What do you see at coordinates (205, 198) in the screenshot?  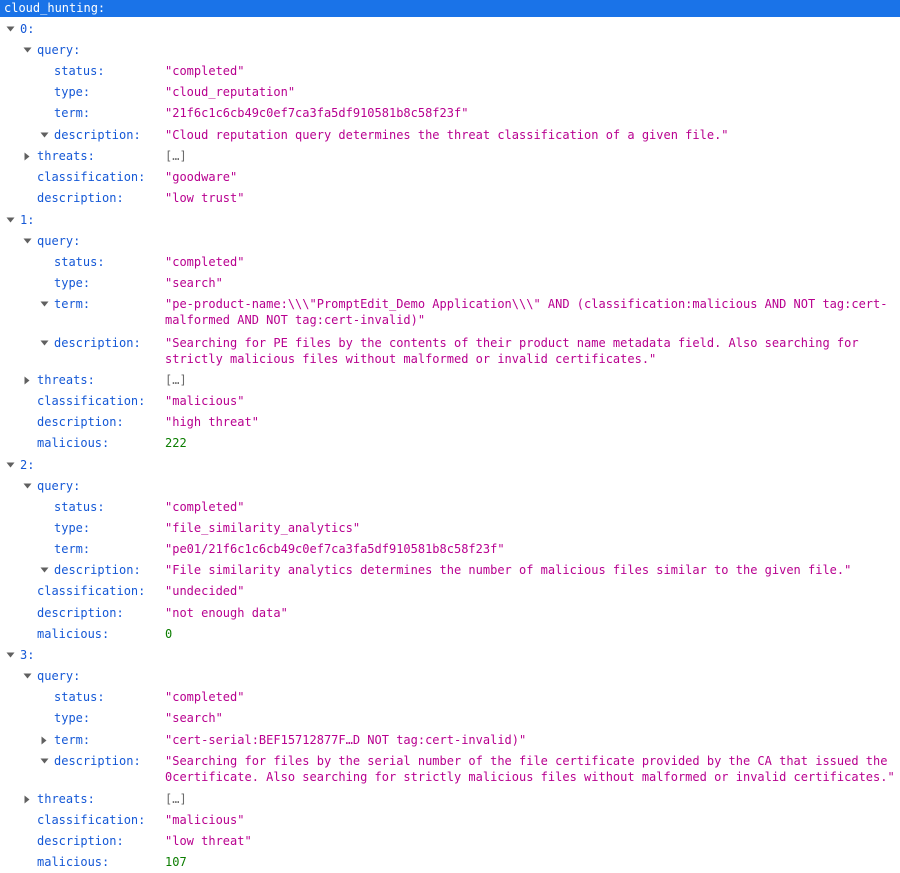 I see `item-0-description-value: "low trust"` at bounding box center [205, 198].